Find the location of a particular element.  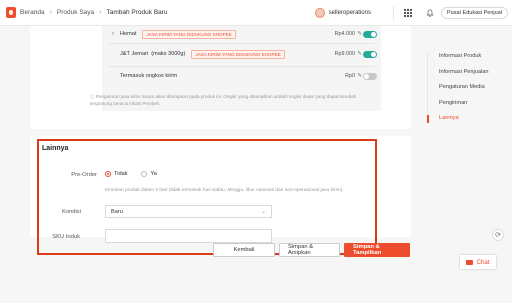

nav-item-shipping: Pengiriman is located at coordinates (462, 107).